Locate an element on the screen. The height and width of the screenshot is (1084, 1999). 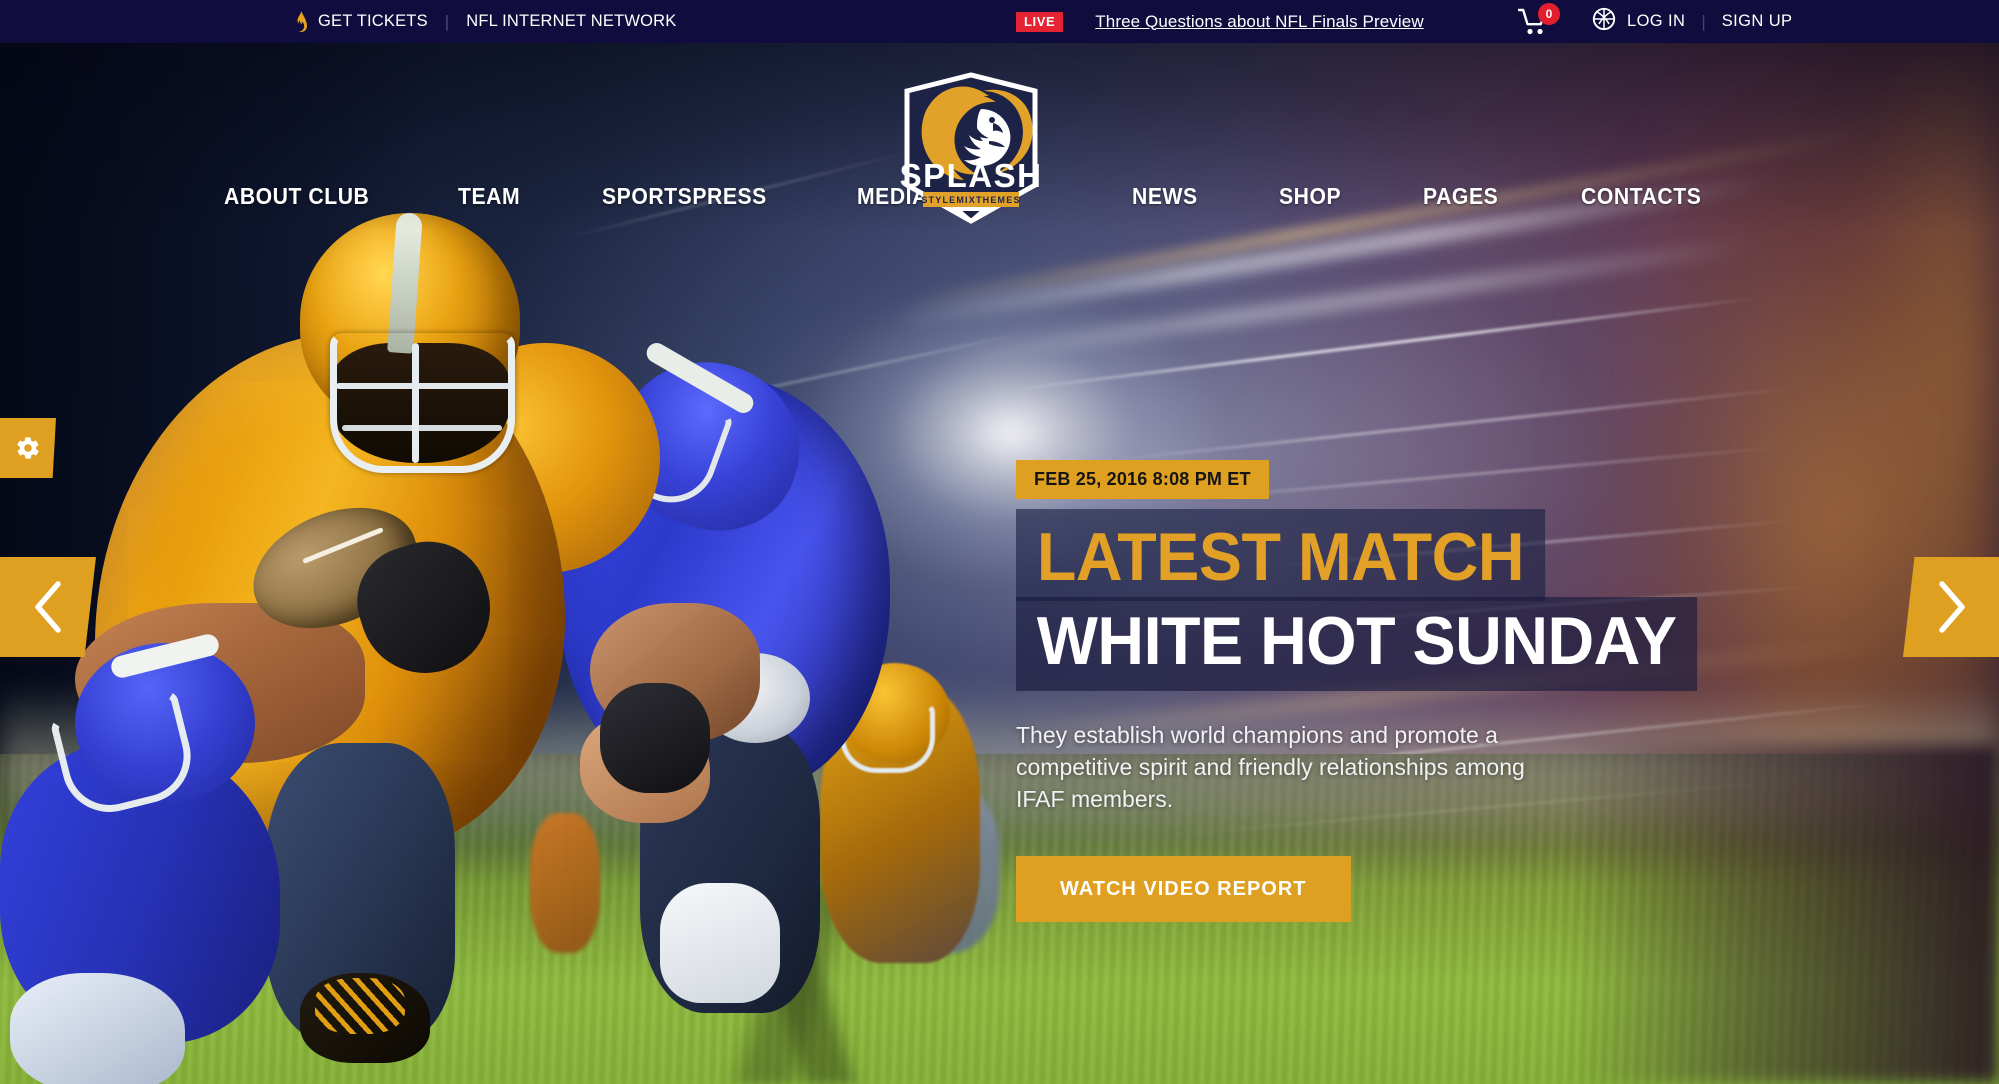
gold-facemask-center-bar is located at coordinates (415, 403).